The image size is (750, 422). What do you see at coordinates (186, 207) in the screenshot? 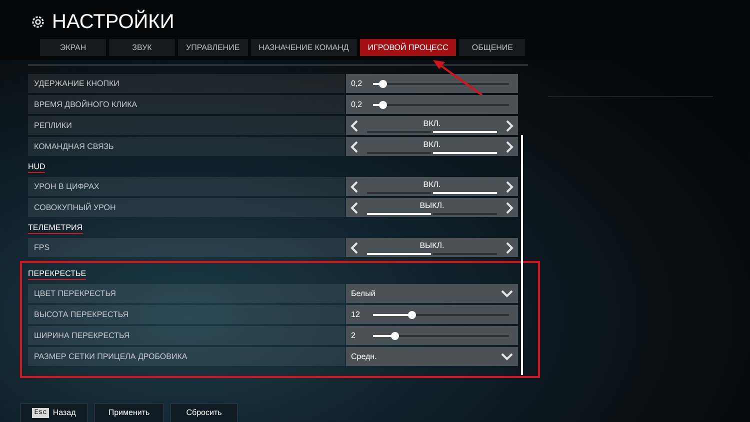
I see `setting-label: СОВОКУПНЫЙ УРОН` at bounding box center [186, 207].